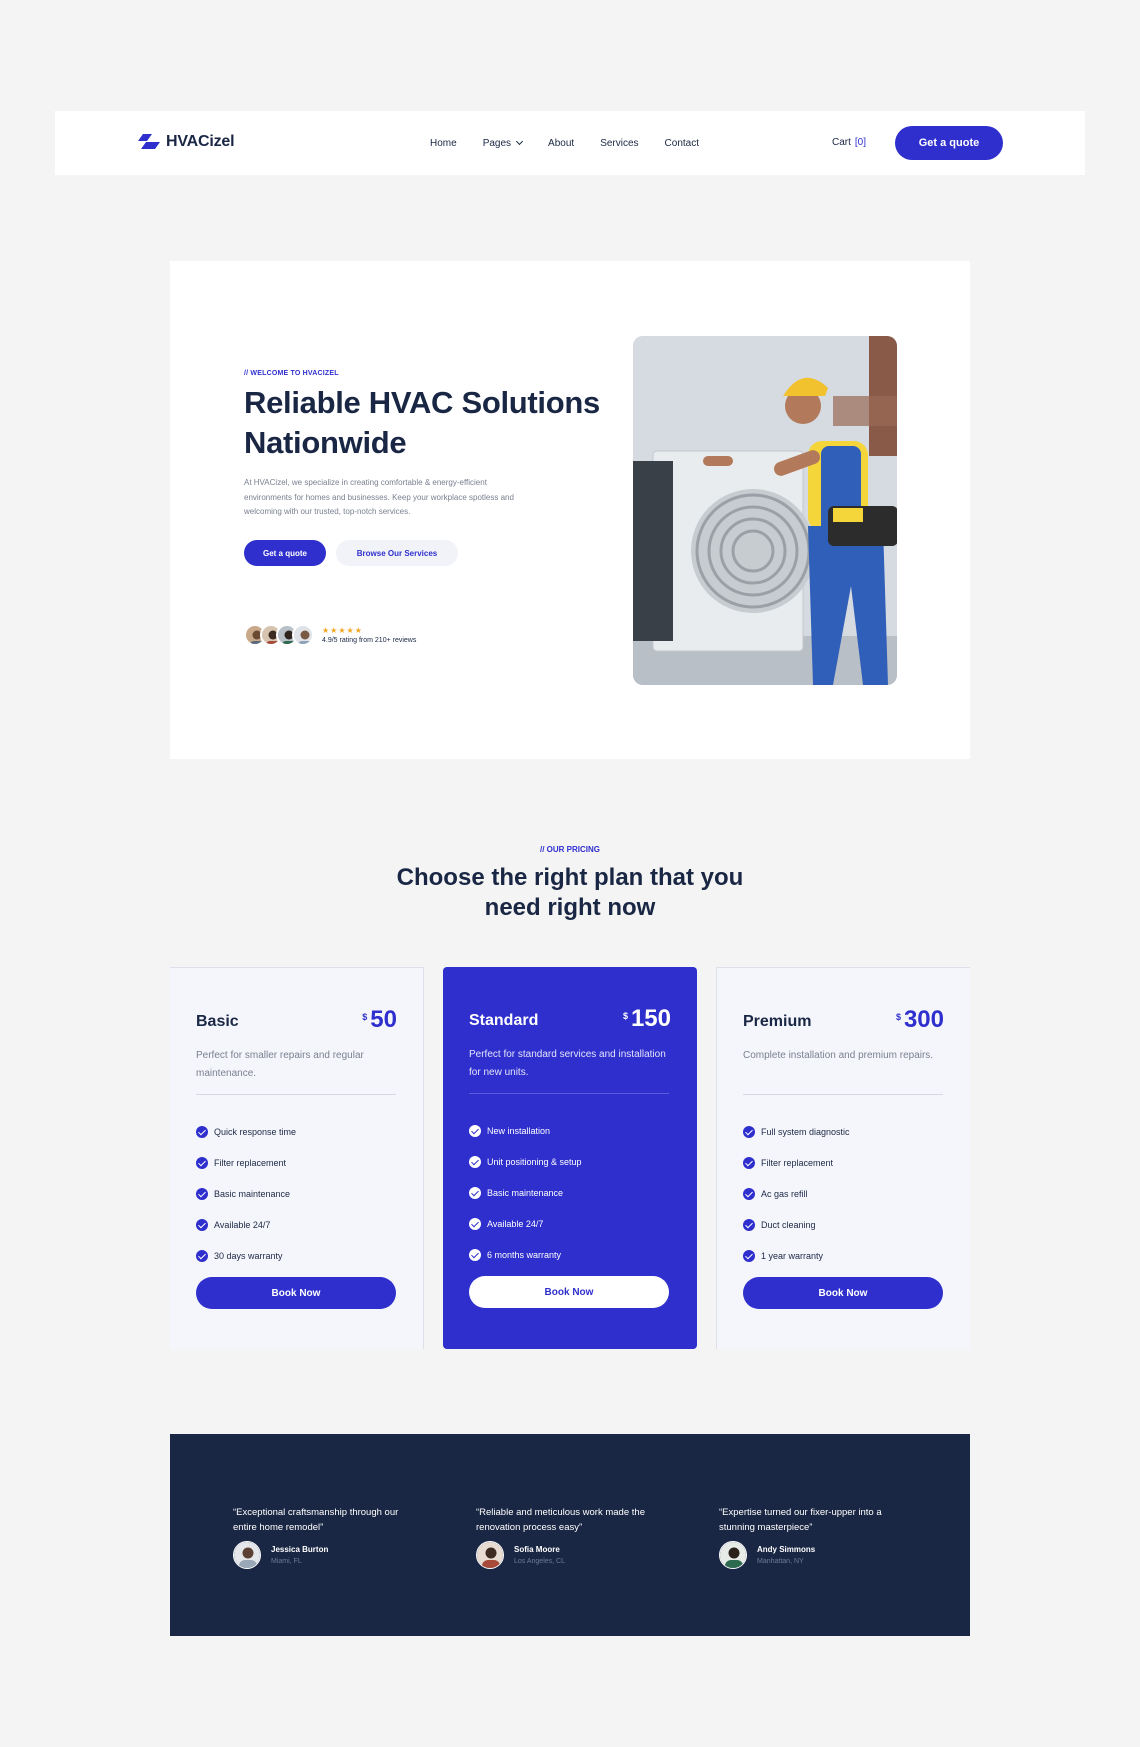 Image resolution: width=1140 pixels, height=1747 pixels. Describe the element at coordinates (200, 141) in the screenshot. I see `logo-text: HVACizel` at that location.